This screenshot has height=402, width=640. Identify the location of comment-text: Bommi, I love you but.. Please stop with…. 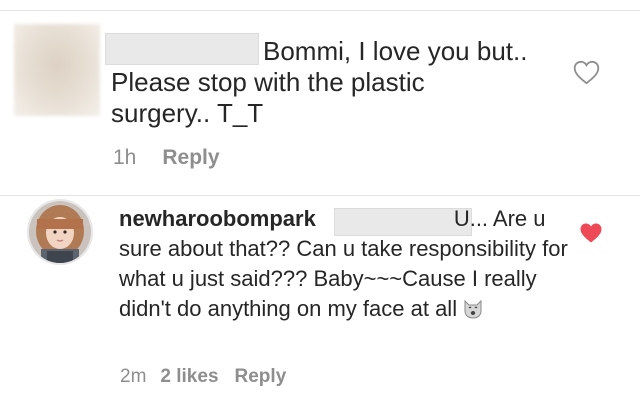
(319, 82).